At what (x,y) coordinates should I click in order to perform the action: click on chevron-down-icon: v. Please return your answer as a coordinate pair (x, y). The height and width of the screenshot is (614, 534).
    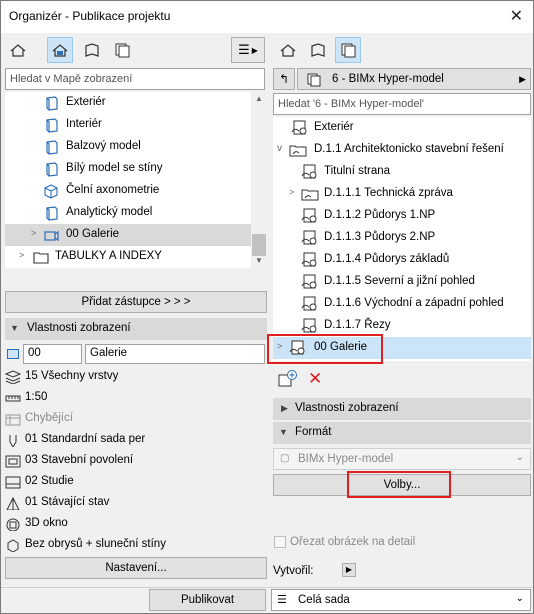
    Looking at the image, I should click on (279, 148).